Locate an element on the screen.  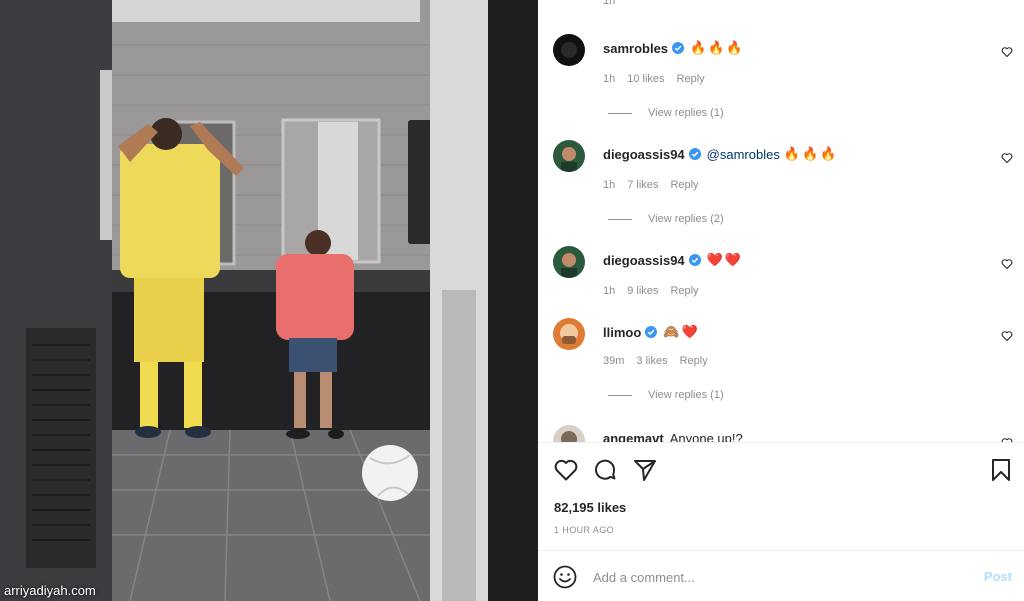
comment-text: Anyone up!? is located at coordinates (706, 436).